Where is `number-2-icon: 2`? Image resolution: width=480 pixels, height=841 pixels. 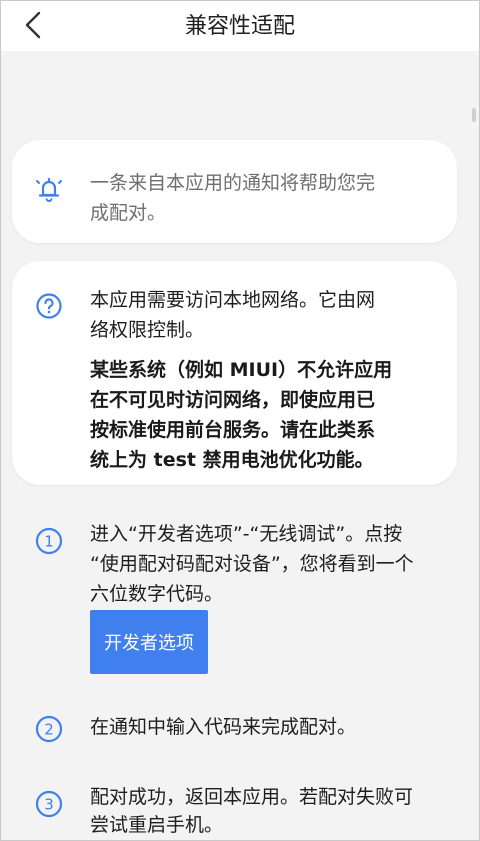 number-2-icon: 2 is located at coordinates (49, 729).